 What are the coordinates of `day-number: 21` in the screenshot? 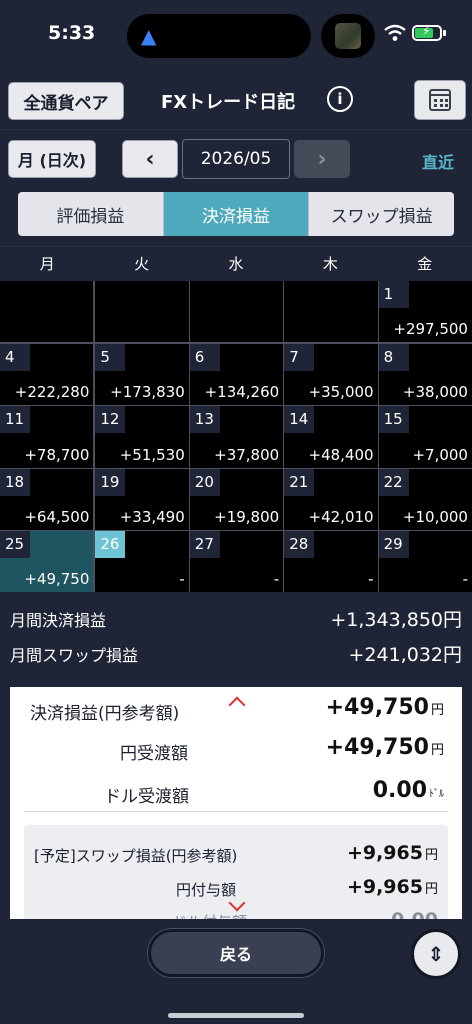 It's located at (299, 482).